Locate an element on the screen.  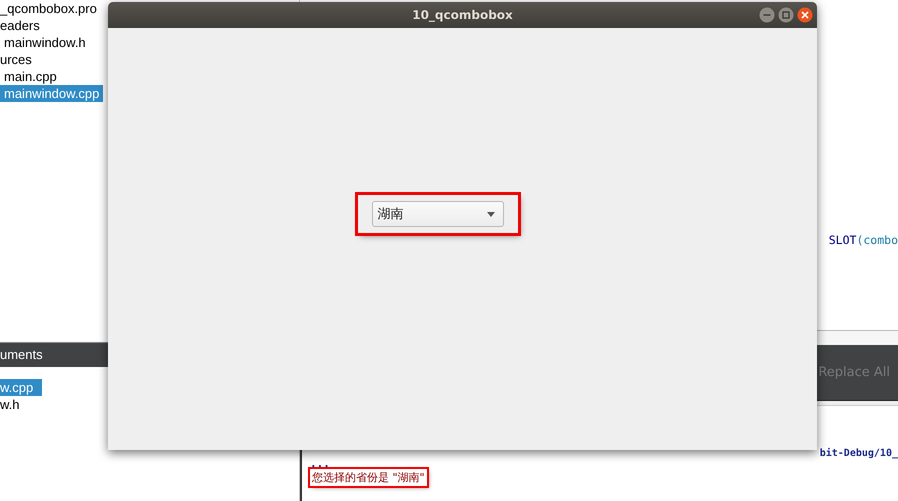
tree-item: mainwindow.h is located at coordinates (45, 42).